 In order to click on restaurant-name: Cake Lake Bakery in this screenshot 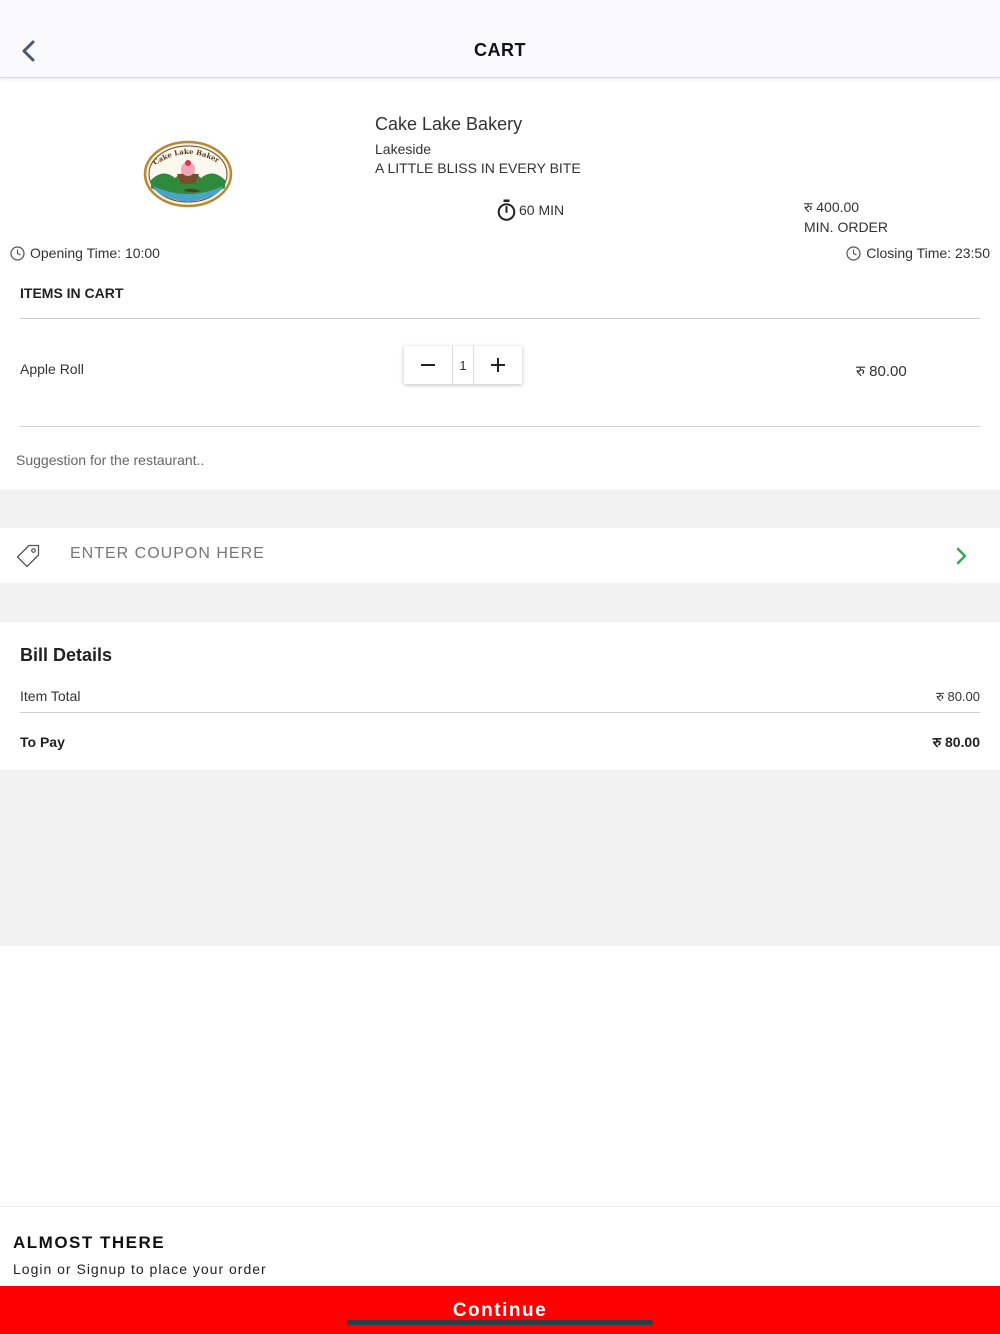, I will do `click(449, 124)`.